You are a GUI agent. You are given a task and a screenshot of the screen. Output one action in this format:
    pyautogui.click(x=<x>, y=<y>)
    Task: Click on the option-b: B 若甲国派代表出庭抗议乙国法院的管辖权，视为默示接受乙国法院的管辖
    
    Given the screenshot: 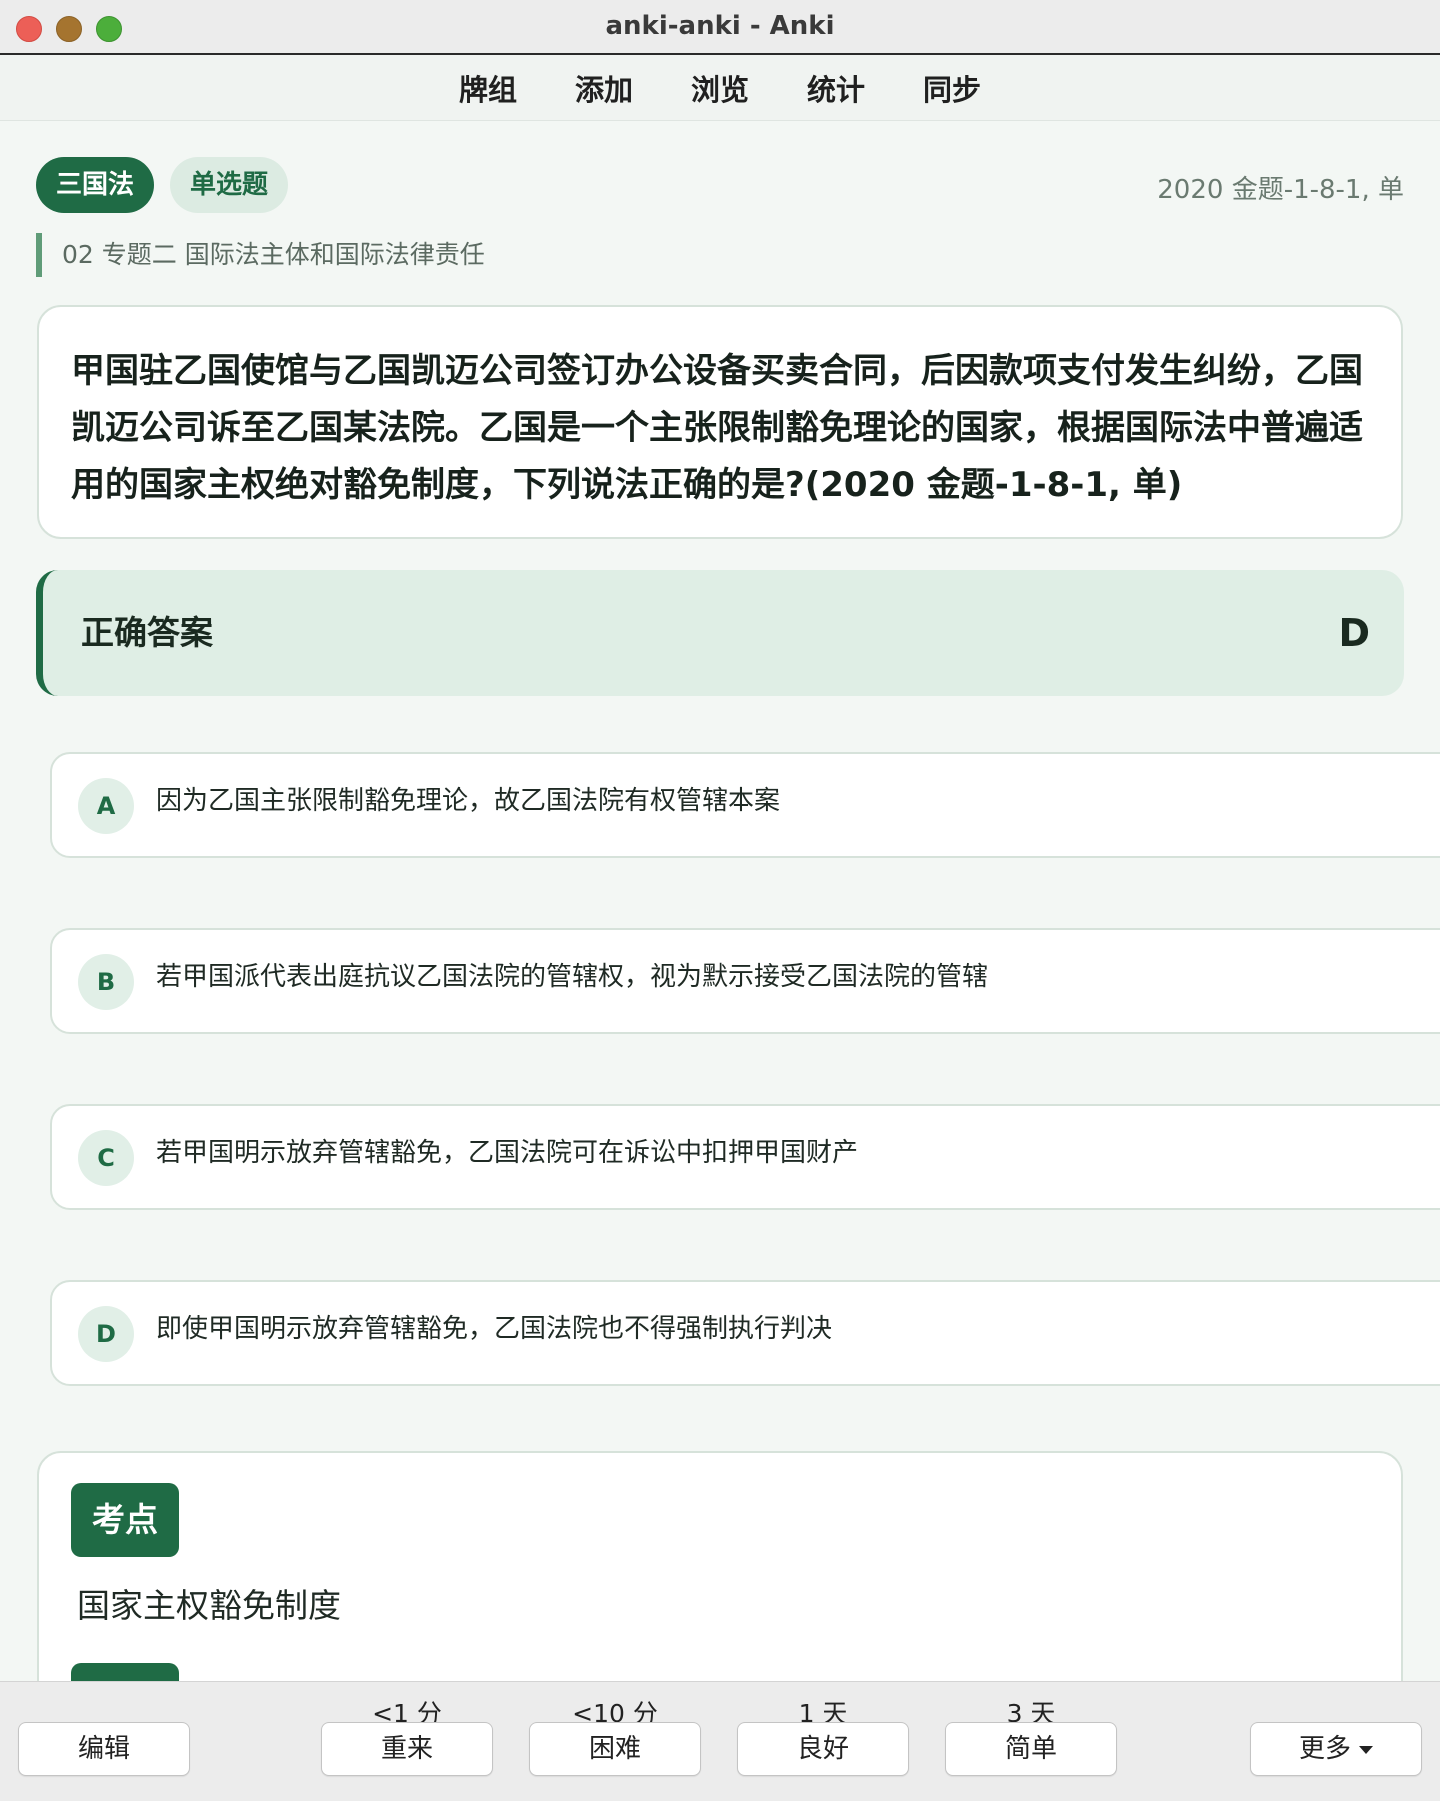 What is the action you would take?
    pyautogui.click(x=745, y=981)
    